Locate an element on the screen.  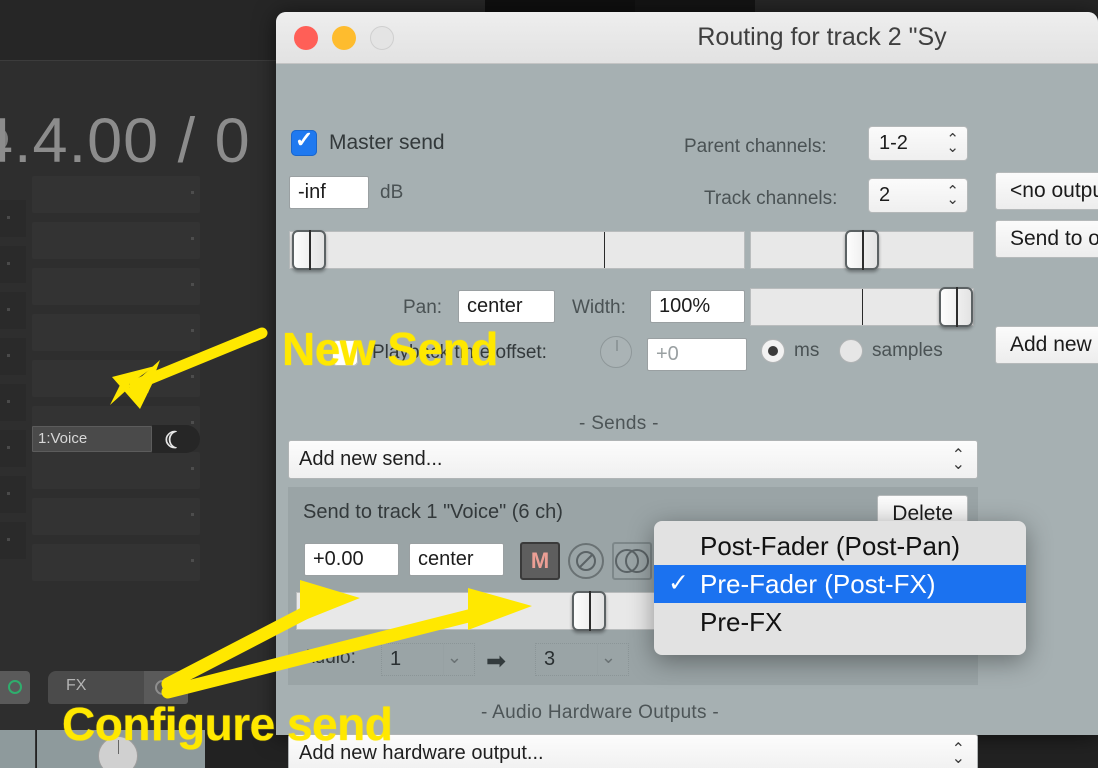
parent-channels-label: Parent channels: is located at coordinates (755, 146).